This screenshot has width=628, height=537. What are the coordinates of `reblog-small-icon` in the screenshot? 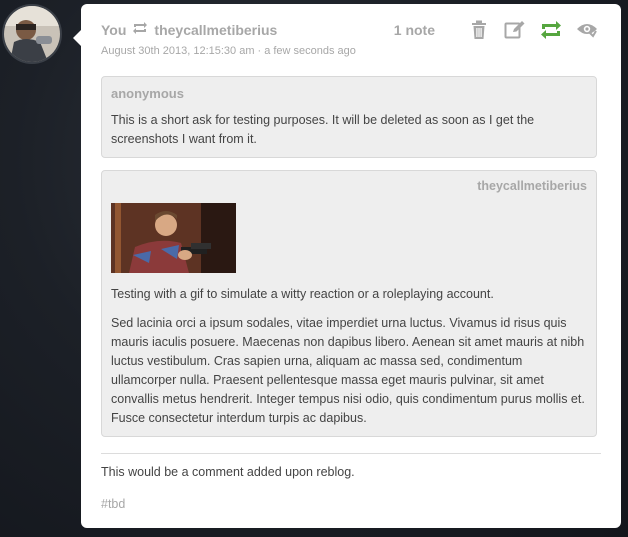 It's located at (140, 29).